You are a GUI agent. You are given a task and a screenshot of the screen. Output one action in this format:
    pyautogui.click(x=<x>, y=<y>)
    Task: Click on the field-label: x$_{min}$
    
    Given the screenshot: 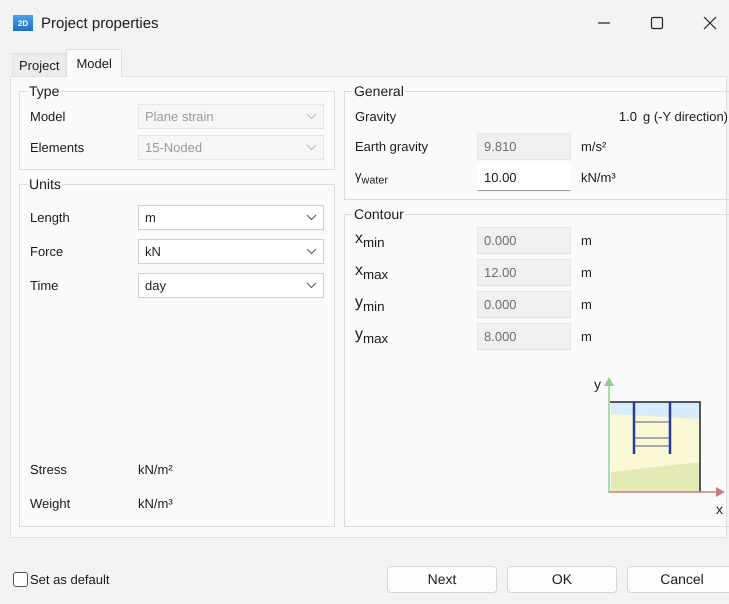 What is the action you would take?
    pyautogui.click(x=370, y=240)
    